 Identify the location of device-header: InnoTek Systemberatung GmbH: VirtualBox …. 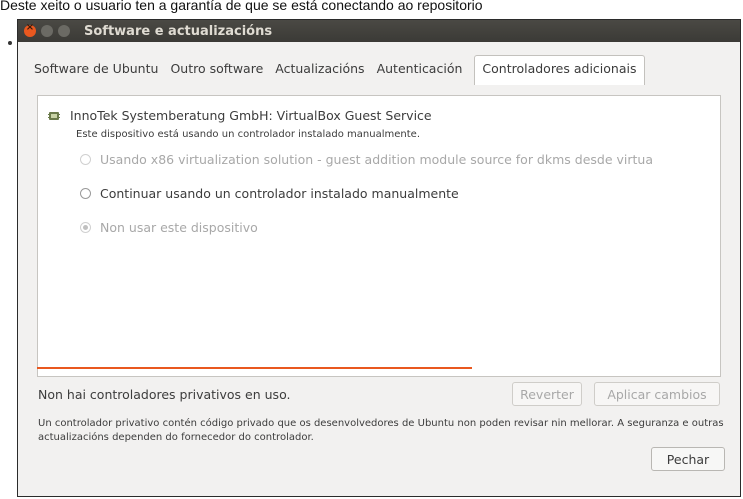
(240, 115).